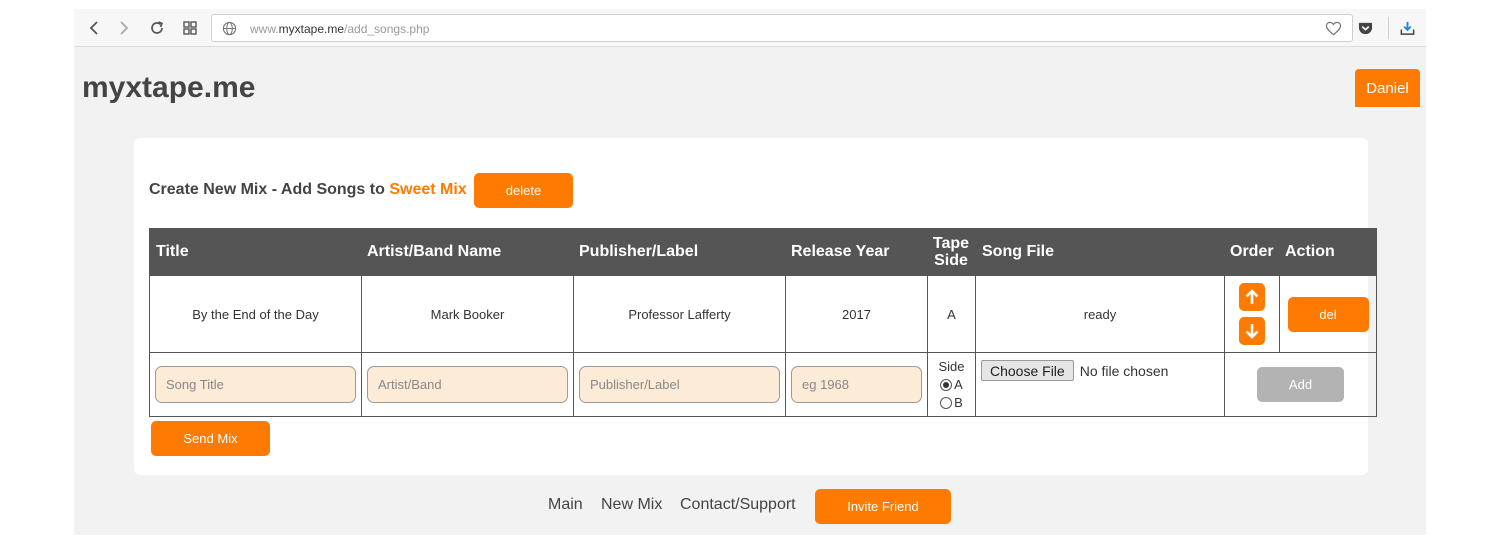 The height and width of the screenshot is (545, 1500). Describe the element at coordinates (952, 314) in the screenshot. I see `cell-tape-side: A` at that location.